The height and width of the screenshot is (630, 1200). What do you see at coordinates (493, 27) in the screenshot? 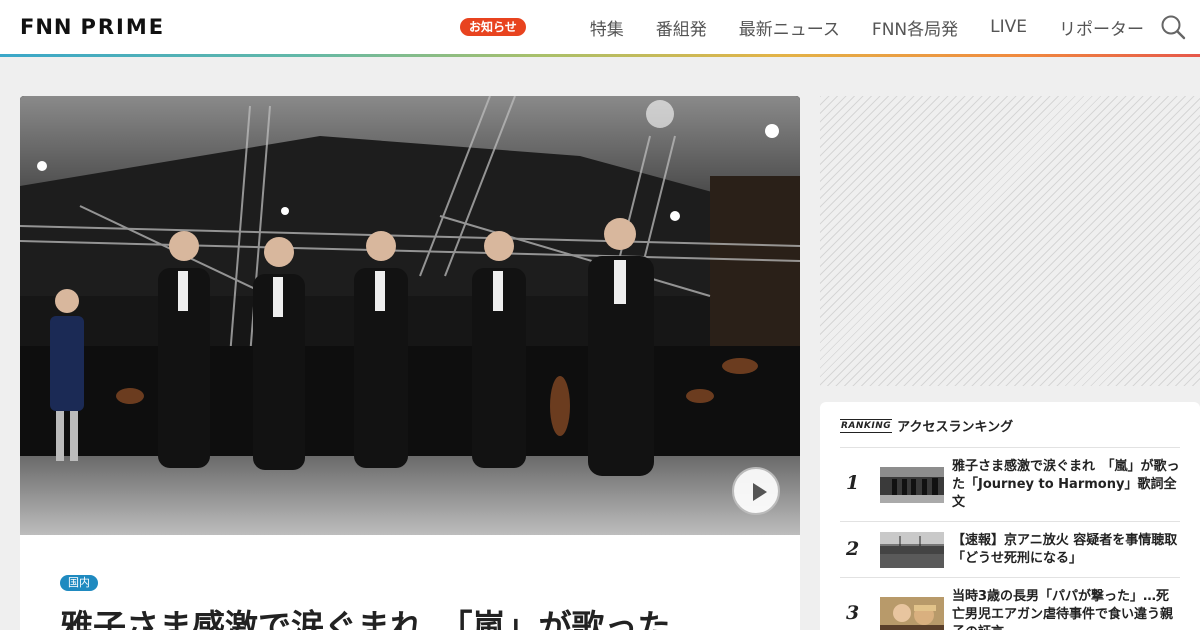
I see `notice-badge: お知らせ` at bounding box center [493, 27].